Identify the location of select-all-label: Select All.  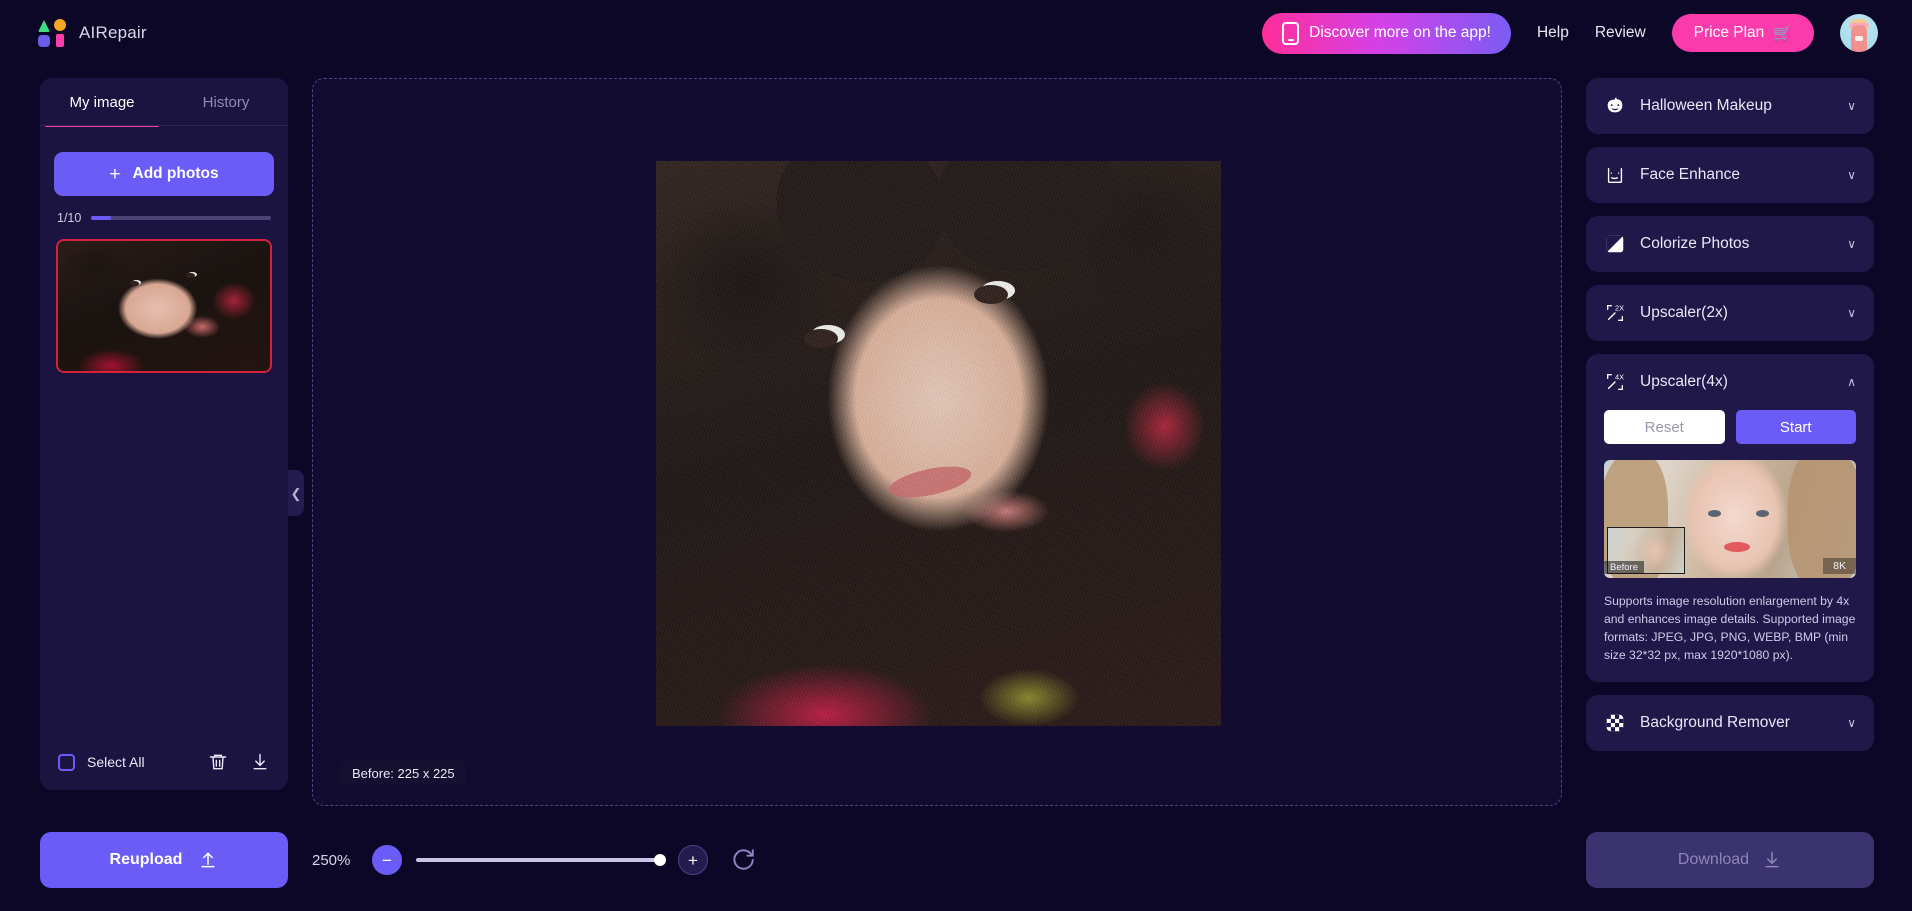
(116, 762).